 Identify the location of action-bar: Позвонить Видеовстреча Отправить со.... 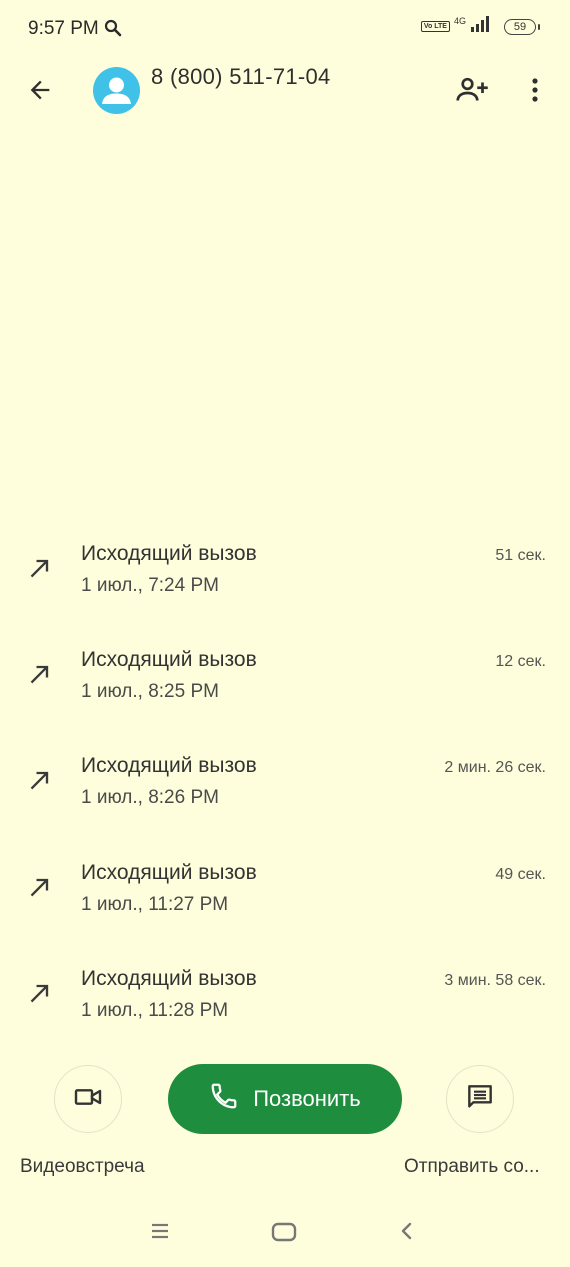
(285, 1128).